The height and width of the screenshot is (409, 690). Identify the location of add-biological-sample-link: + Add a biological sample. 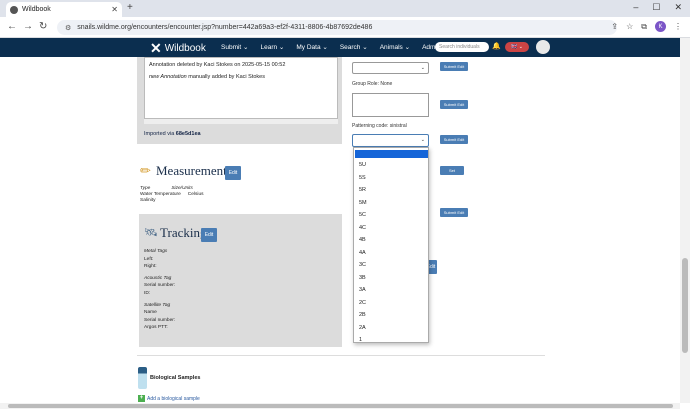
(169, 398).